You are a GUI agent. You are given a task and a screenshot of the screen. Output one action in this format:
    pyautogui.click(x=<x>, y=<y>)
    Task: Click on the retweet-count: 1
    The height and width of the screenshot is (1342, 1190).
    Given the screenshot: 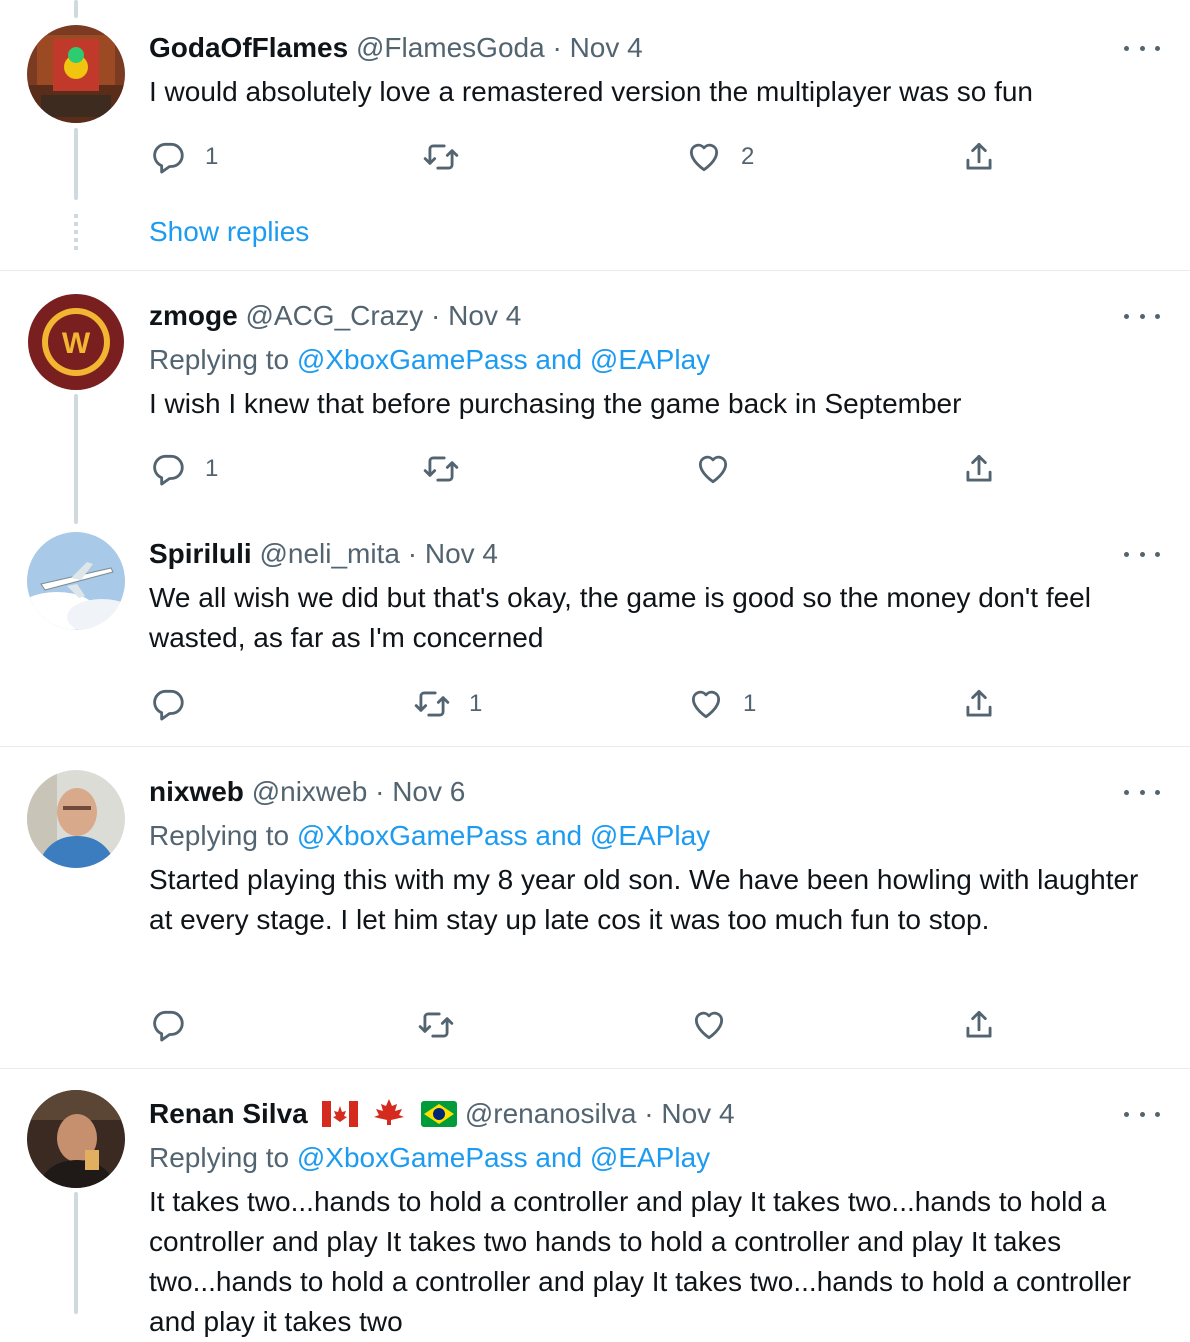 What is the action you would take?
    pyautogui.click(x=476, y=703)
    